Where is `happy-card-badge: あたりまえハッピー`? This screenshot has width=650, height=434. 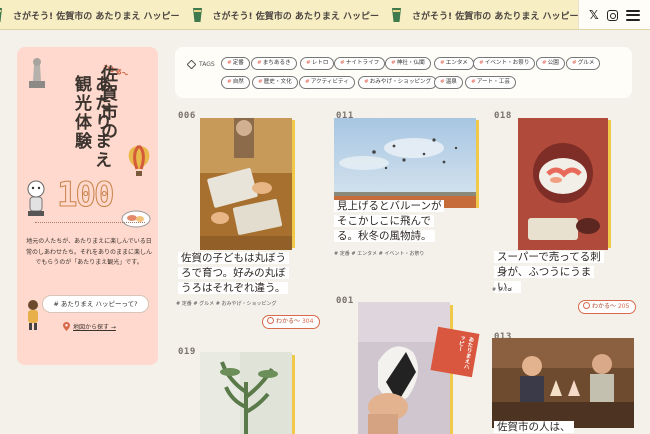
happy-card-badge: あたりまえハッピー is located at coordinates (455, 352).